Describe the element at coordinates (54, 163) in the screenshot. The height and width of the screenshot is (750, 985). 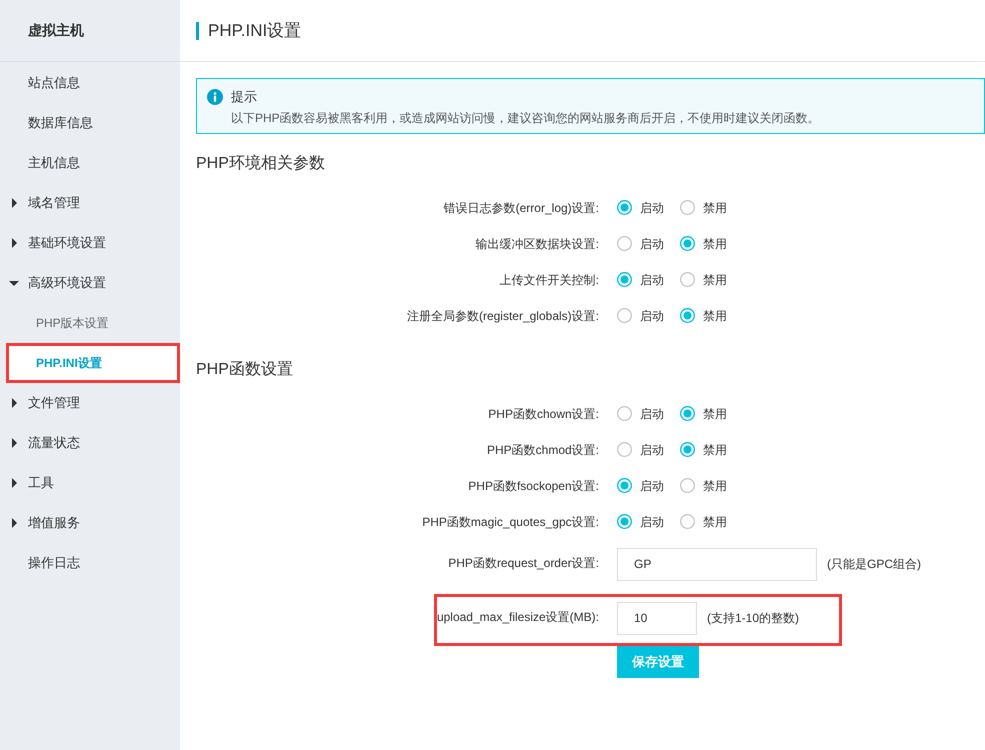
I see `sidebar-item: 主机信息` at that location.